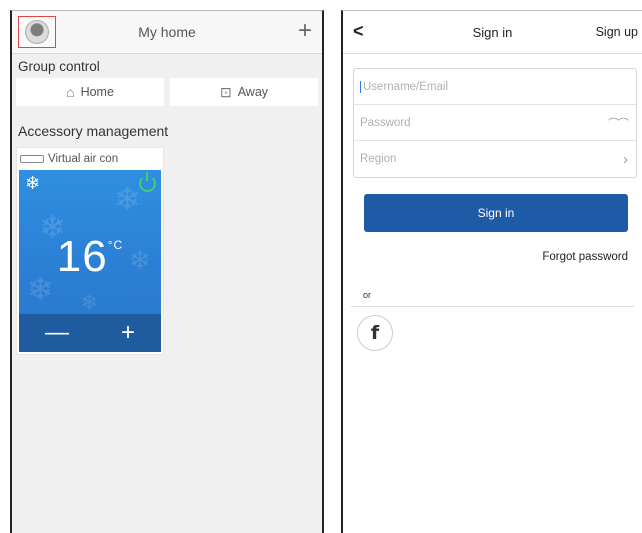  Describe the element at coordinates (385, 123) in the screenshot. I see `password-input: Password` at that location.